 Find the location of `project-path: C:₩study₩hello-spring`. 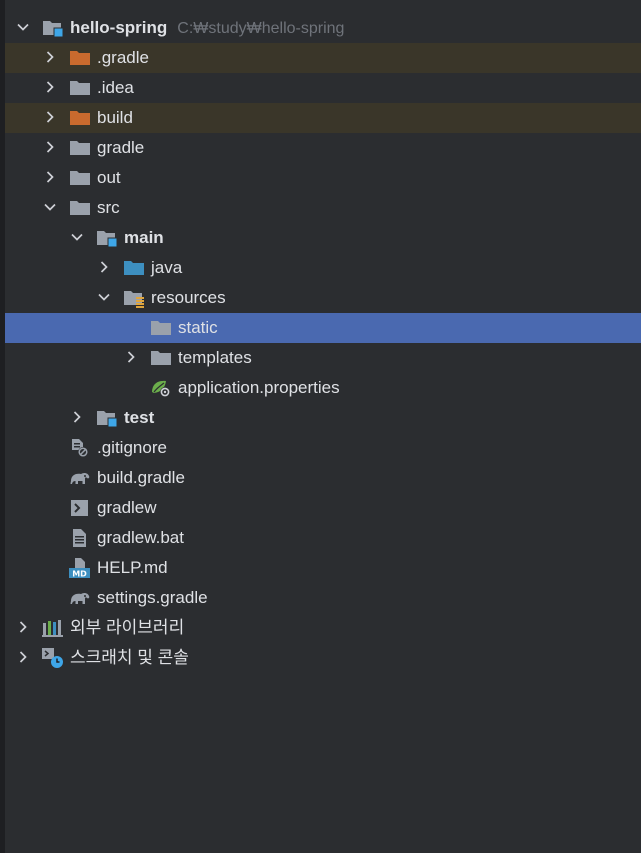

project-path: C:₩study₩hello-spring is located at coordinates (261, 28).